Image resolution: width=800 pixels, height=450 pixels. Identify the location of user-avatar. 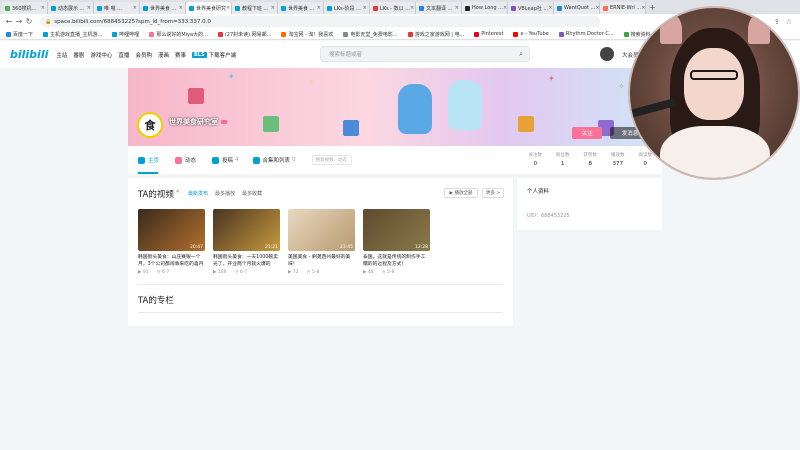
(607, 54).